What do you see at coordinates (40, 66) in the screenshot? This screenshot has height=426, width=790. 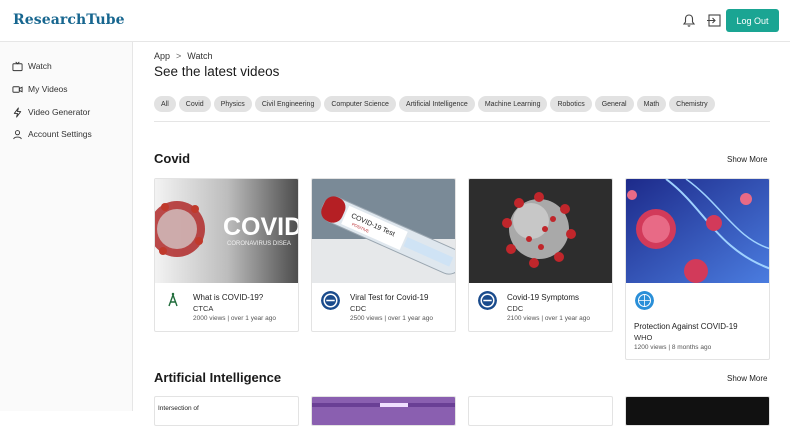 I see `sidebar-item-label: Watch` at bounding box center [40, 66].